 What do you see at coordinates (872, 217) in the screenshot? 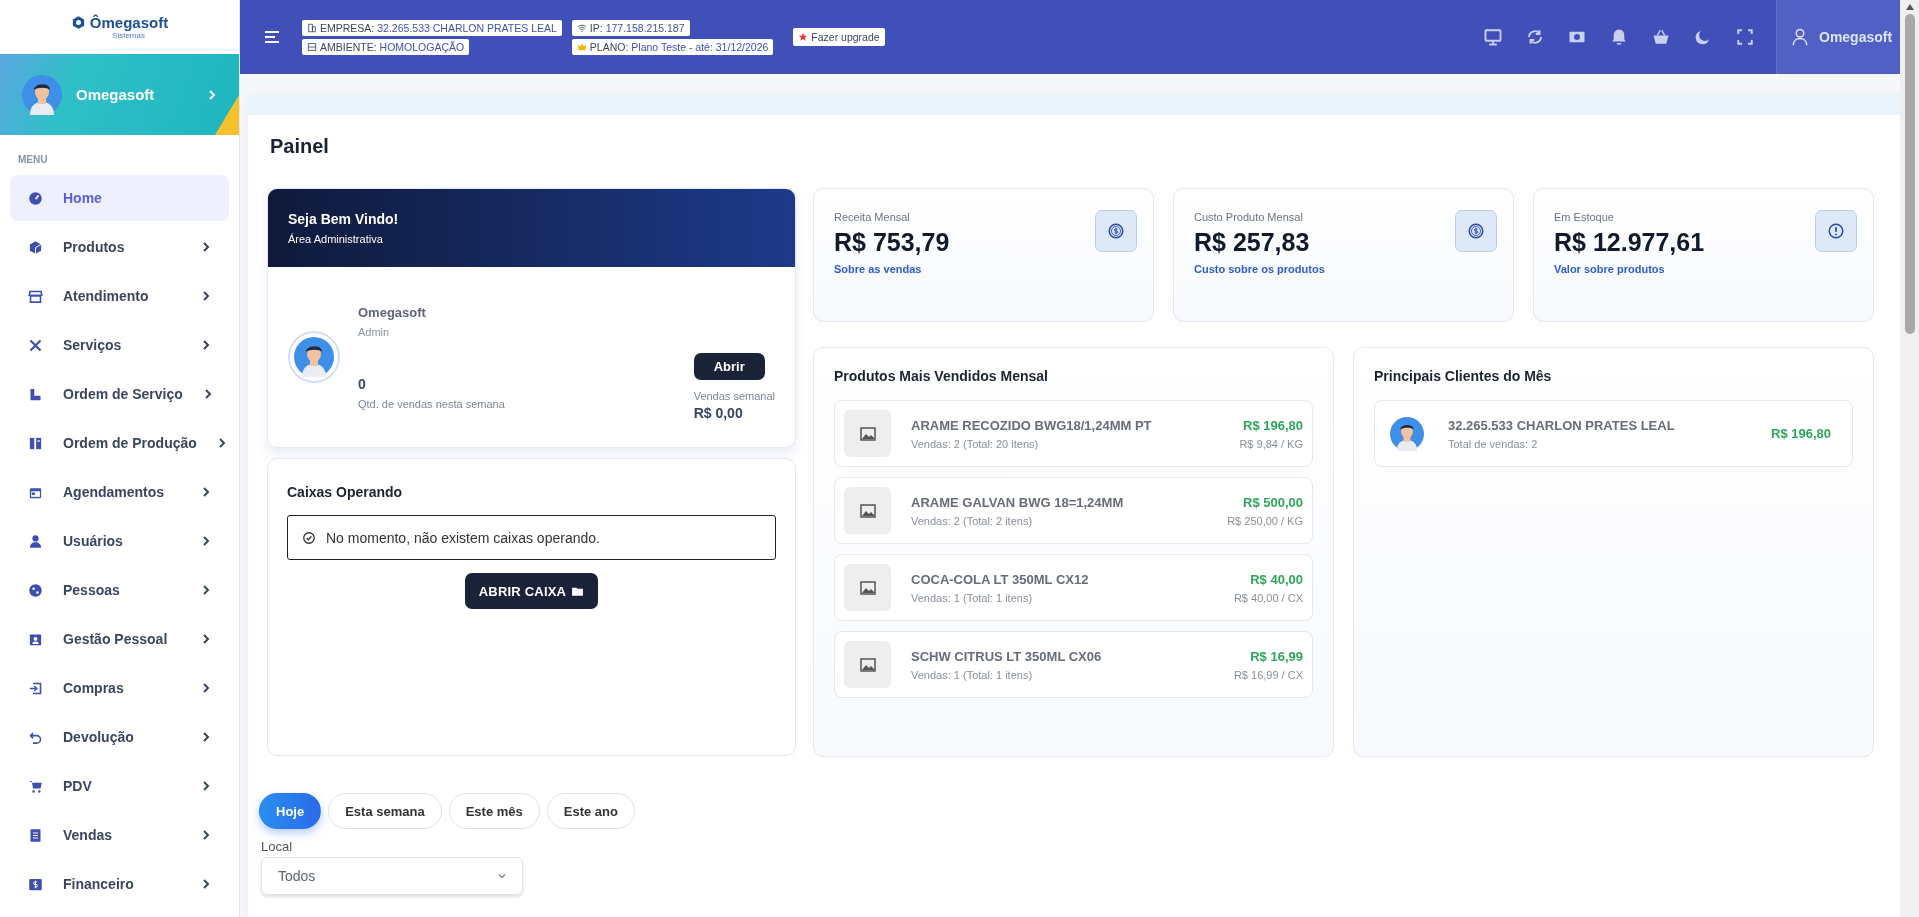
I see `stat-label: Receita Mensal` at bounding box center [872, 217].